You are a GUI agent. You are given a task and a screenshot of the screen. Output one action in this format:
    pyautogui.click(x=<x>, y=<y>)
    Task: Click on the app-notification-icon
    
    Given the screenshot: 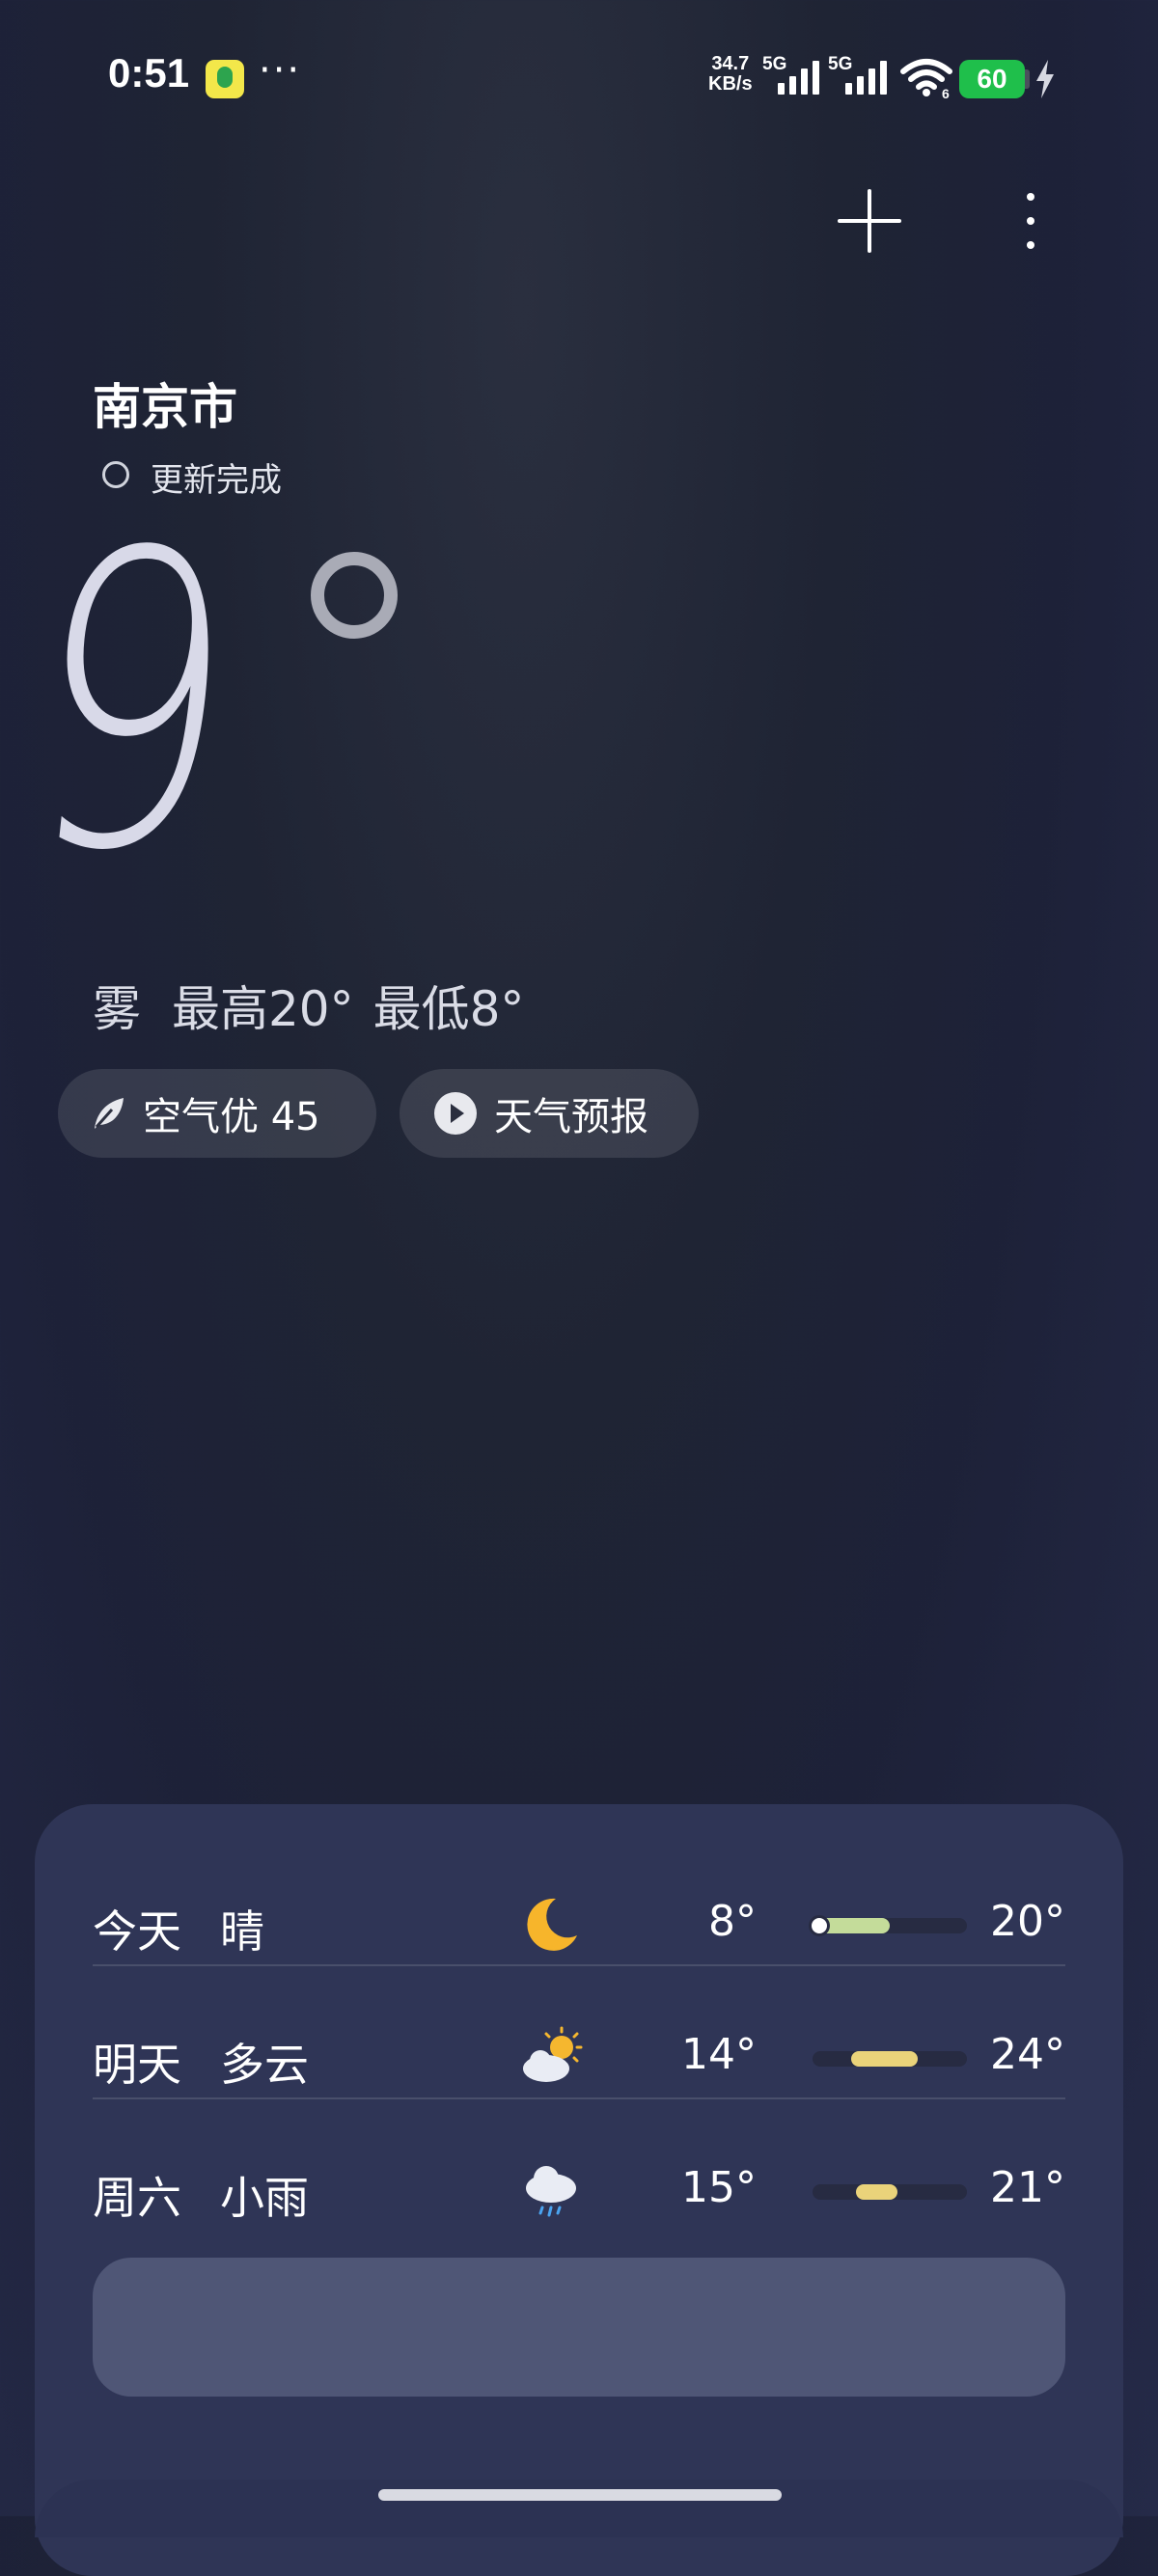 What is the action you would take?
    pyautogui.click(x=225, y=79)
    